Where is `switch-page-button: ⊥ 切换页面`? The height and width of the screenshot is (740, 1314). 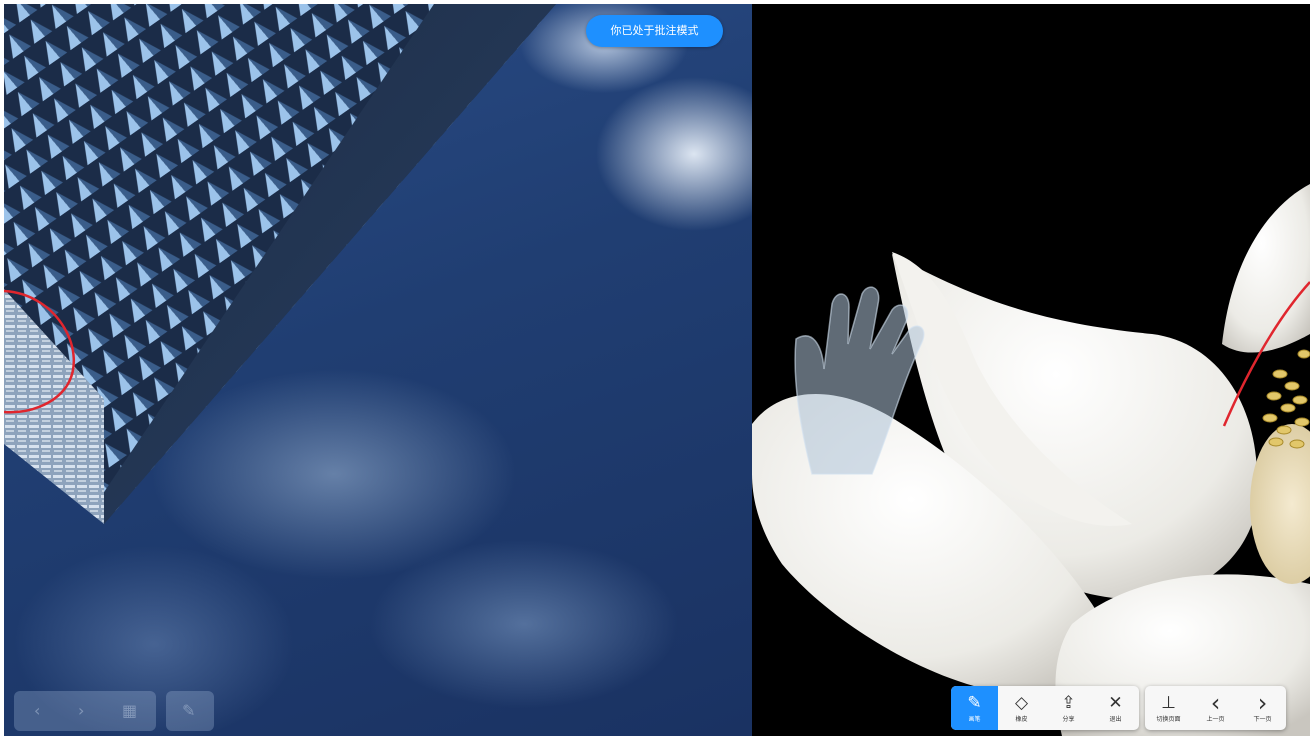
switch-page-button: ⊥ 切换页面 is located at coordinates (1168, 708).